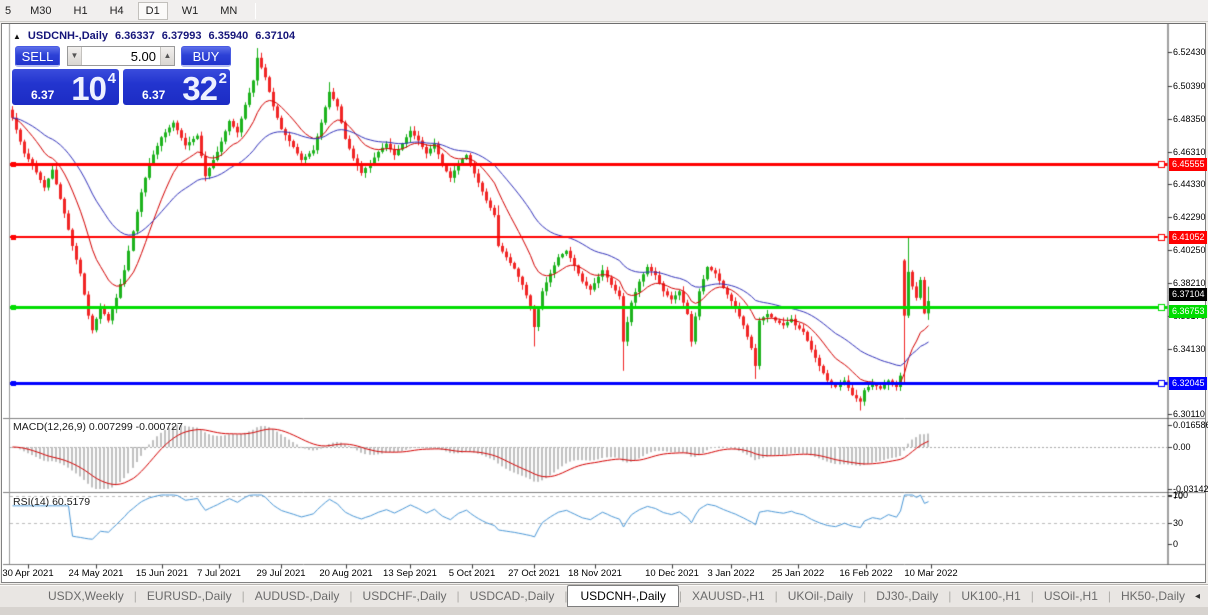 This screenshot has height=615, width=1208. Describe the element at coordinates (604, 611) in the screenshot. I see `status-strip` at that location.